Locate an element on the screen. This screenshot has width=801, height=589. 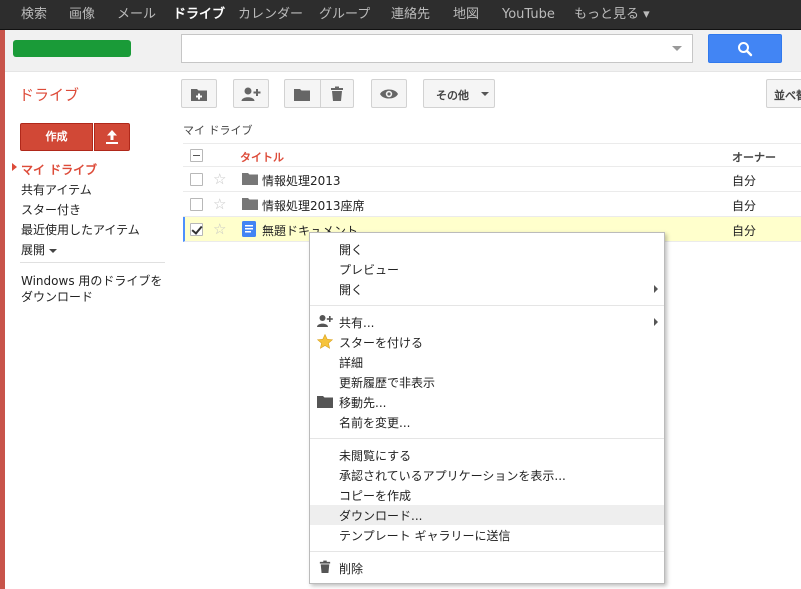
column-owner: オーナー is located at coordinates (754, 157).